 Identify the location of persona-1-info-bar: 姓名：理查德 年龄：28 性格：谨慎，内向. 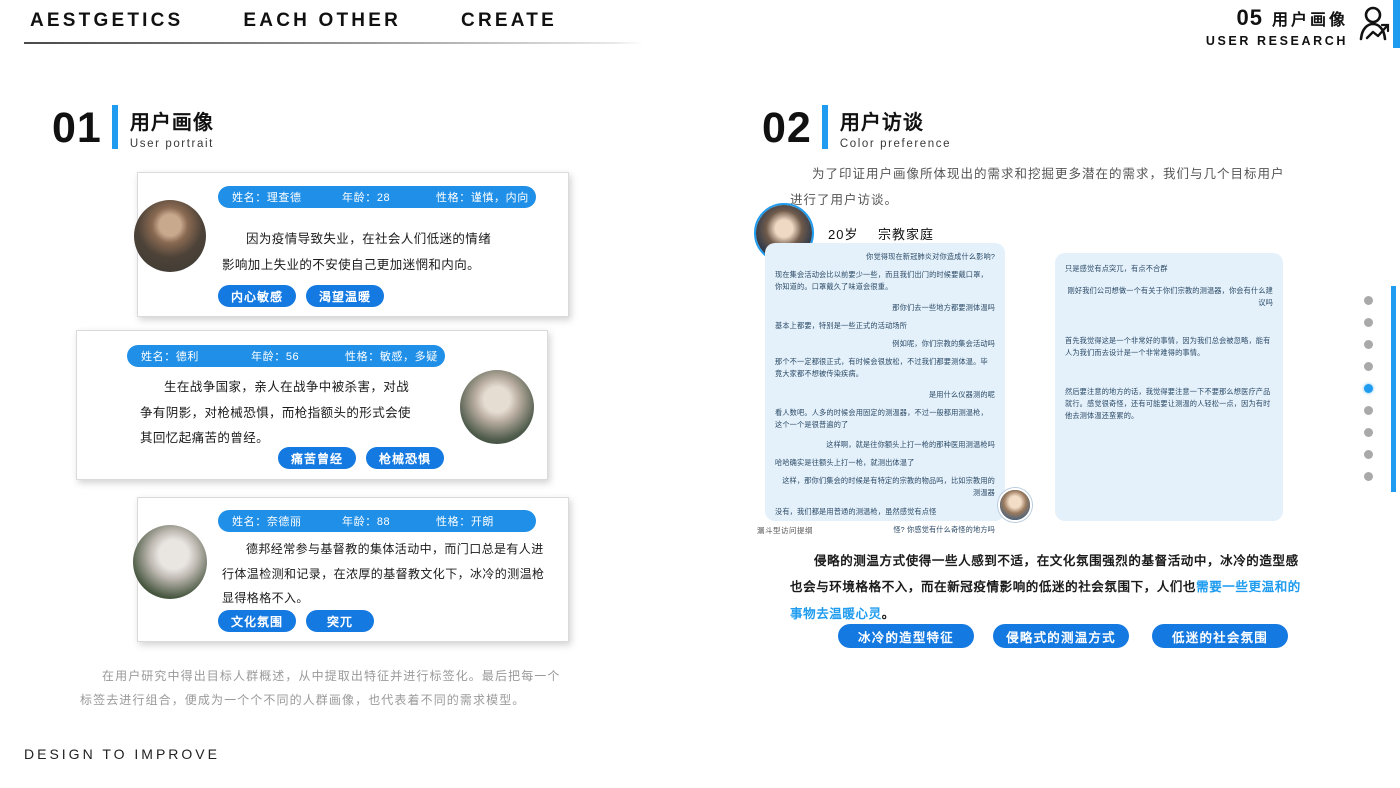
(377, 197).